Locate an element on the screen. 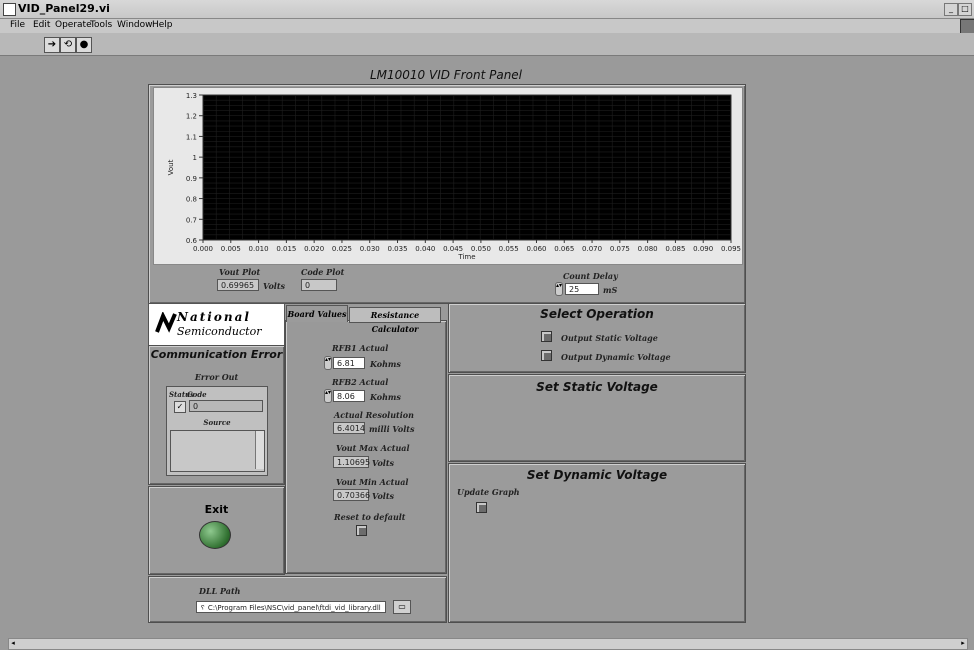 The width and height of the screenshot is (974, 650). menu-edit: Edit is located at coordinates (41, 25).